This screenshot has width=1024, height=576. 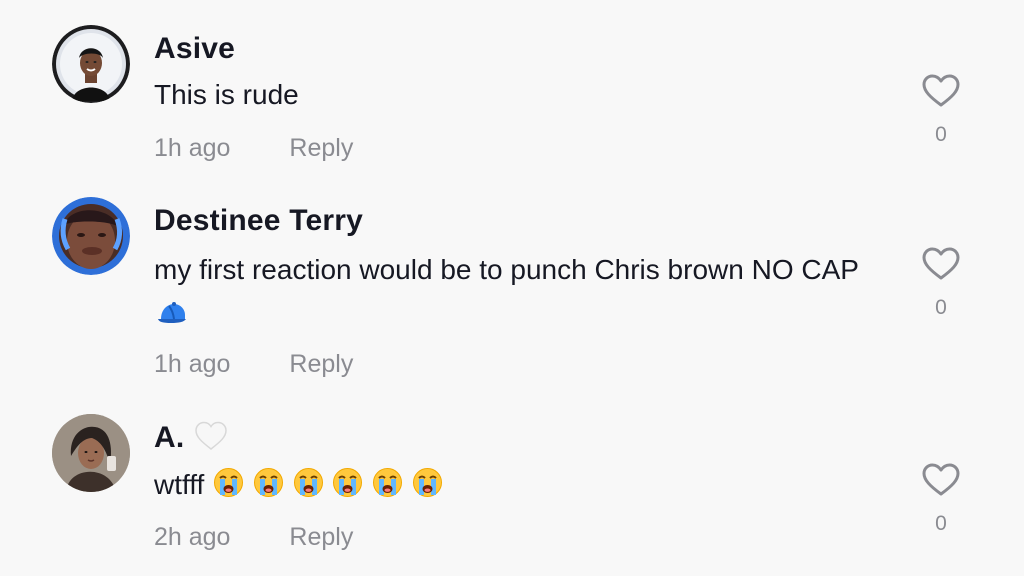 What do you see at coordinates (169, 437) in the screenshot?
I see `comment-username-text: A.` at bounding box center [169, 437].